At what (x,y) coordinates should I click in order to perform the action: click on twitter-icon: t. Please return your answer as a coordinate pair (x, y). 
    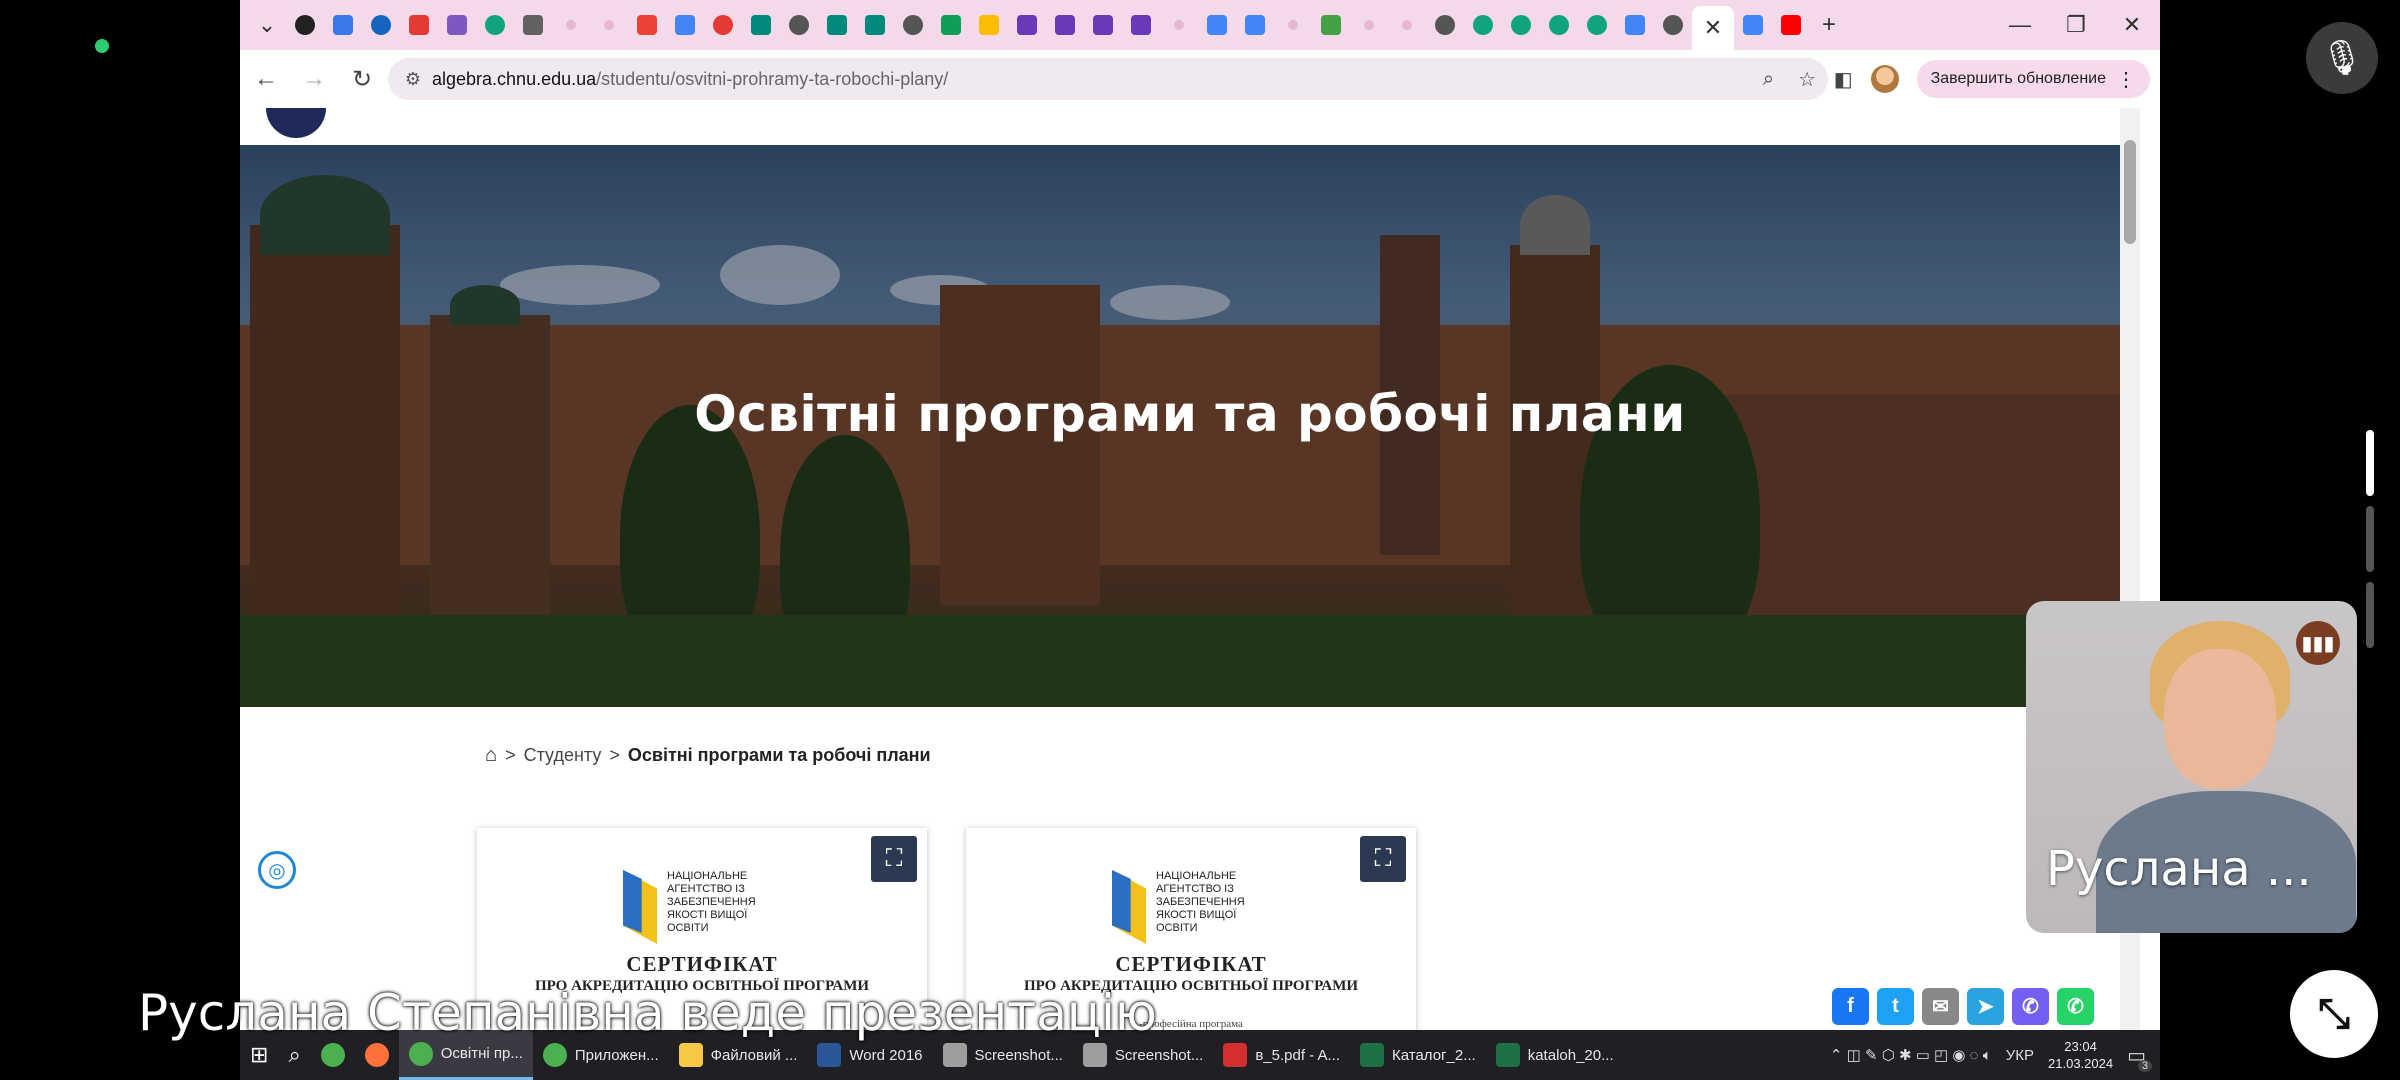
    Looking at the image, I should click on (1895, 1006).